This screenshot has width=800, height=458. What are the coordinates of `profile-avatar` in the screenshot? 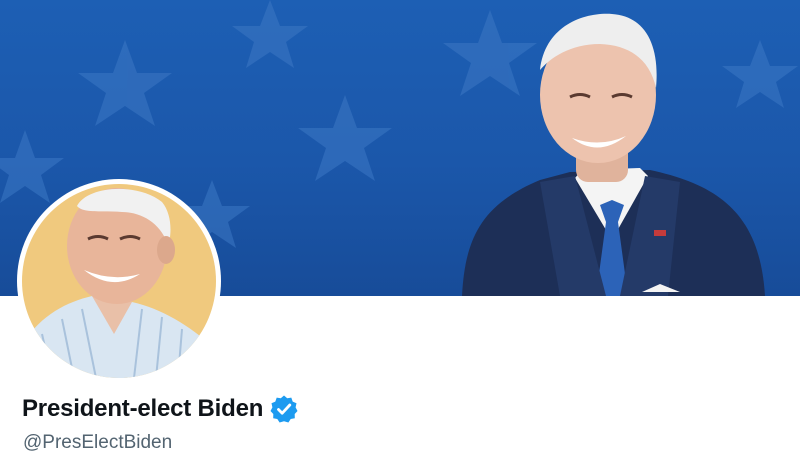 It's located at (119, 281).